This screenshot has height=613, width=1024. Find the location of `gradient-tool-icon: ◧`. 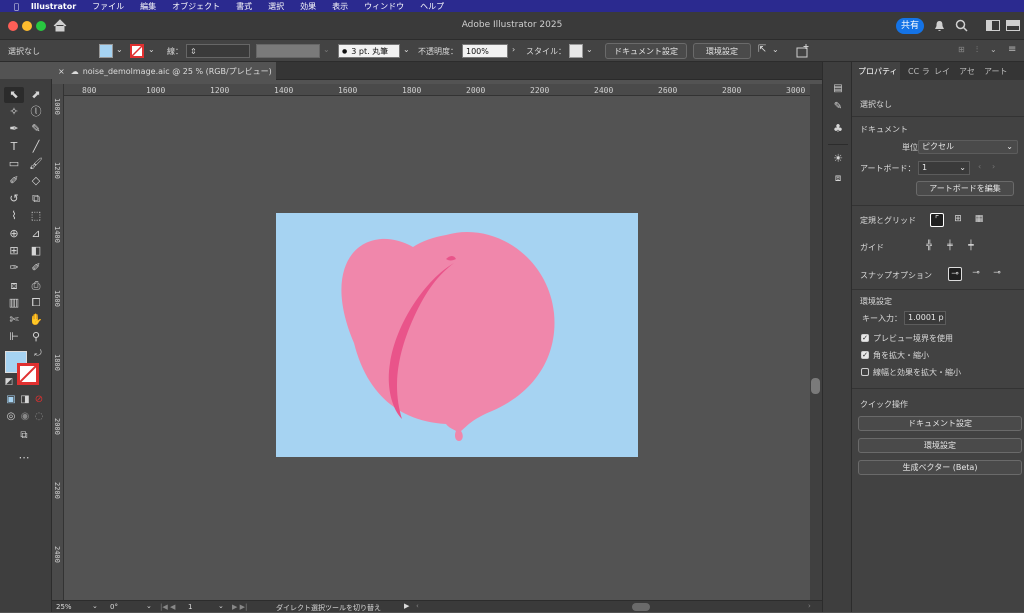

gradient-tool-icon: ◧ is located at coordinates (36, 251).